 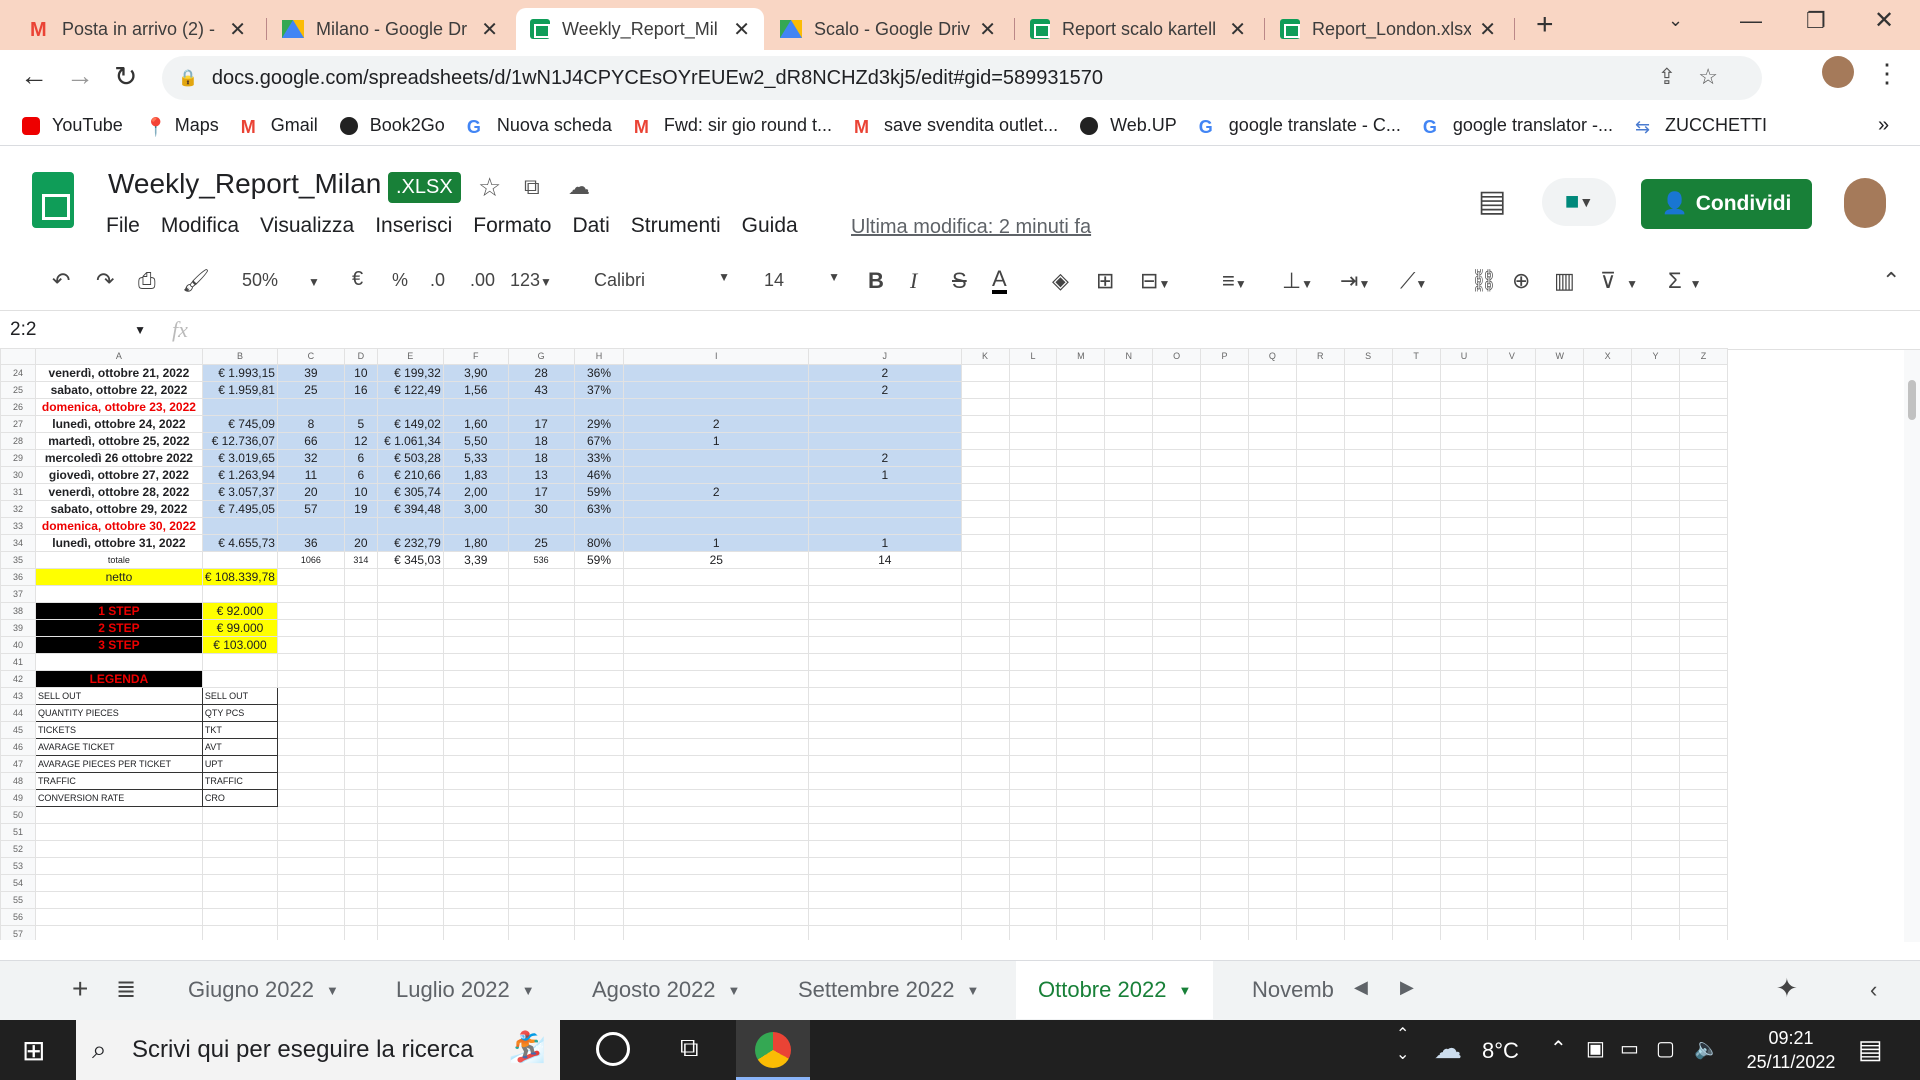 What do you see at coordinates (18, 424) in the screenshot?
I see `row-header: 27` at bounding box center [18, 424].